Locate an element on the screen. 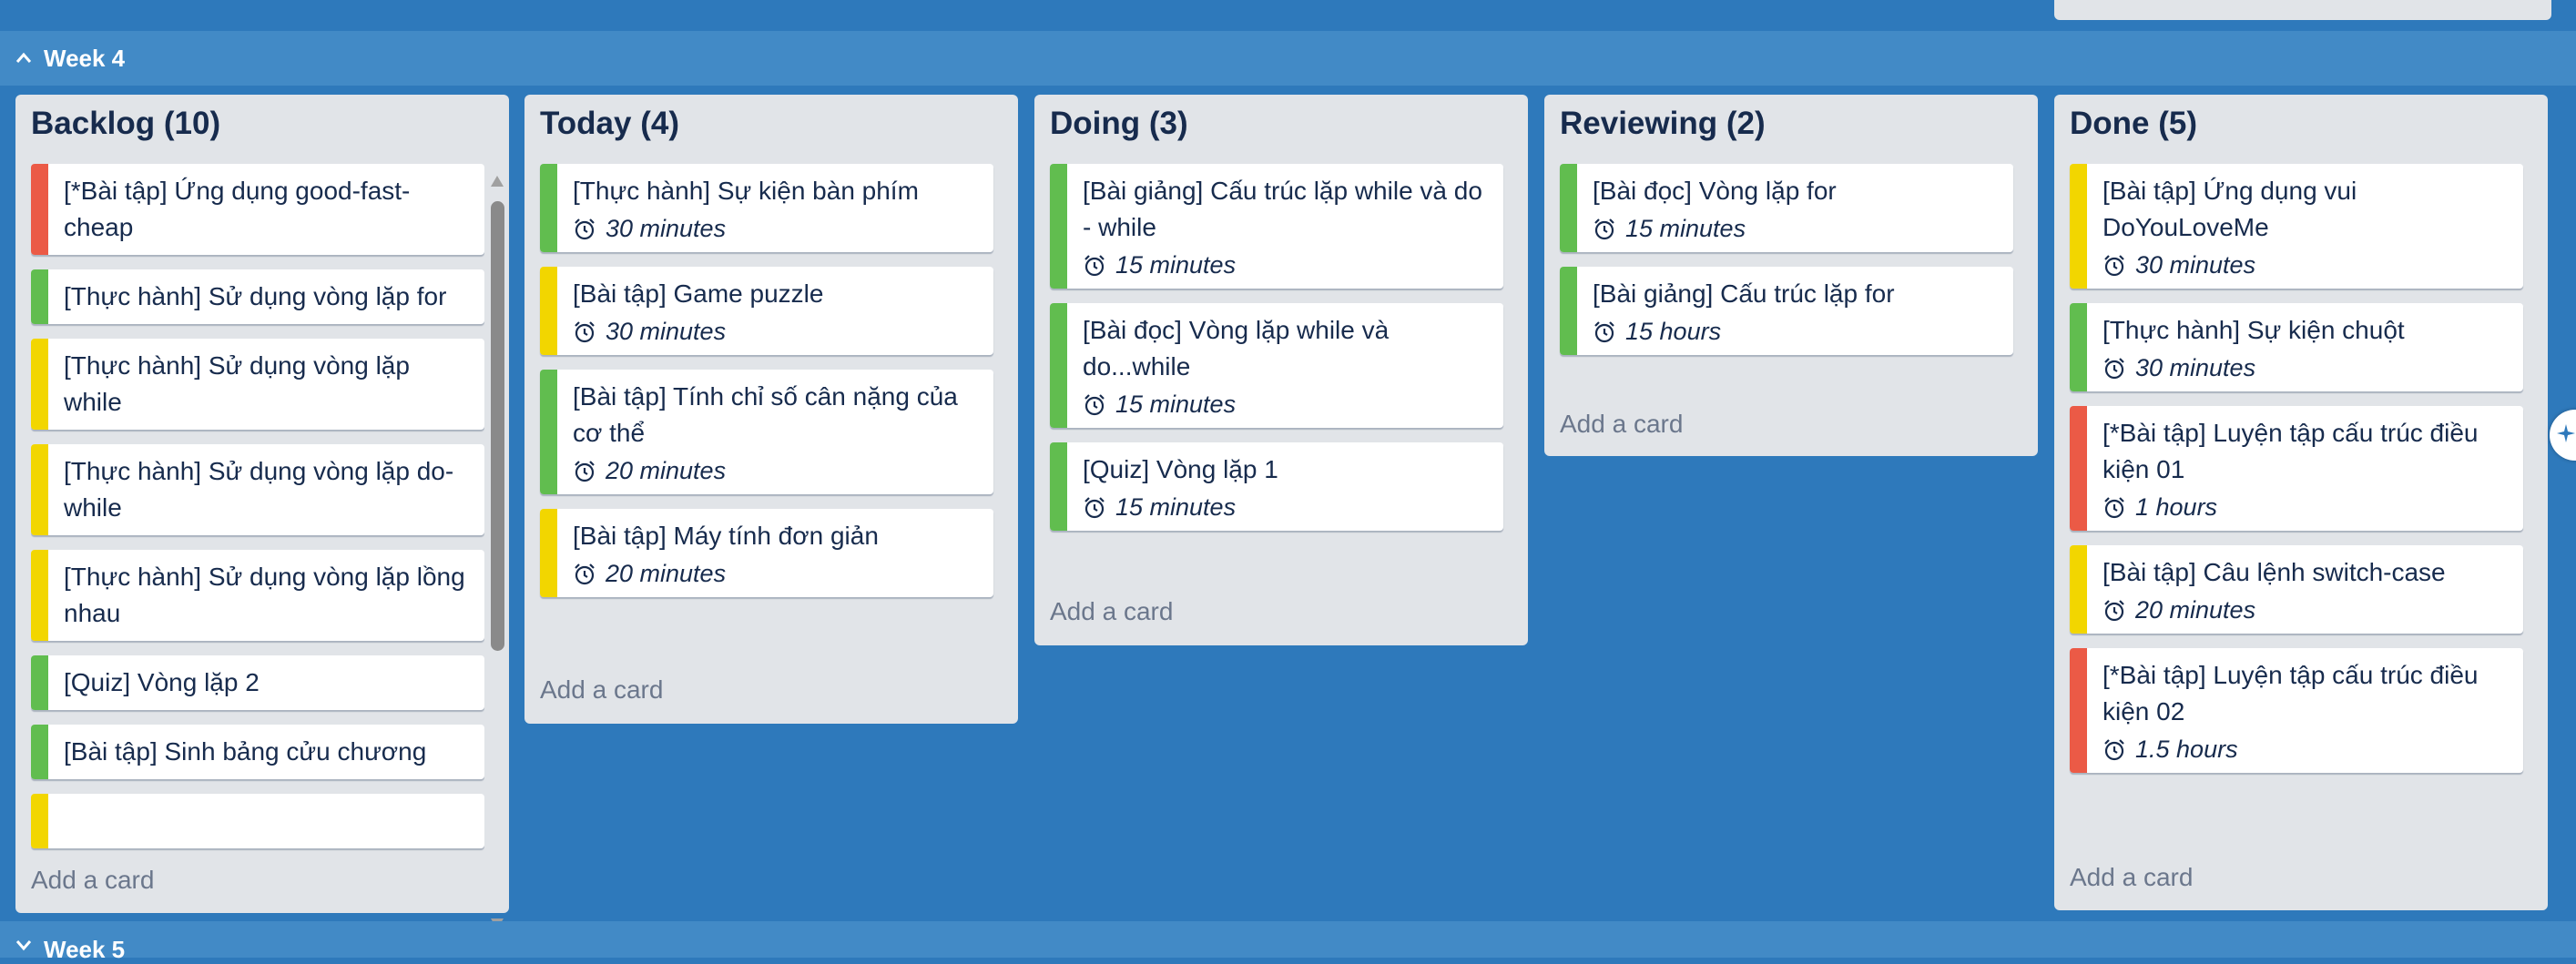 Image resolution: width=2576 pixels, height=964 pixels. card: [Bài tập] Câu lệnh switch-case 20 minutes is located at coordinates (2296, 589).